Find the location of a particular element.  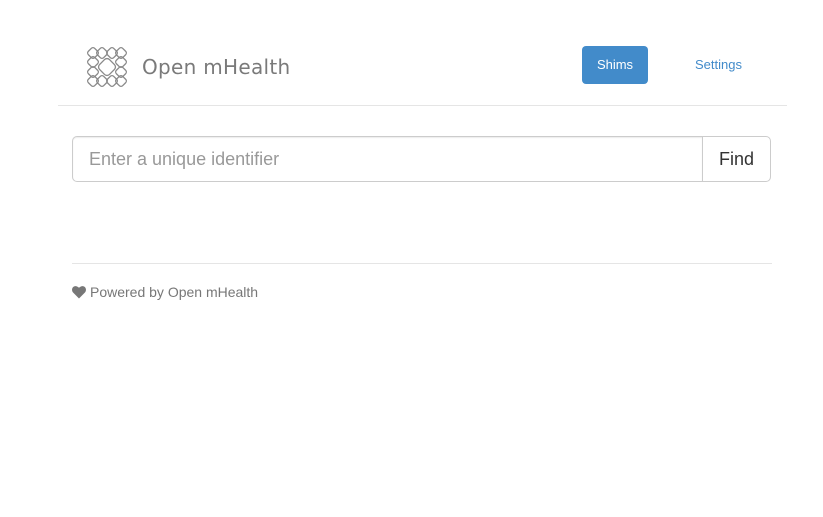

search-bar: Find is located at coordinates (421, 159).